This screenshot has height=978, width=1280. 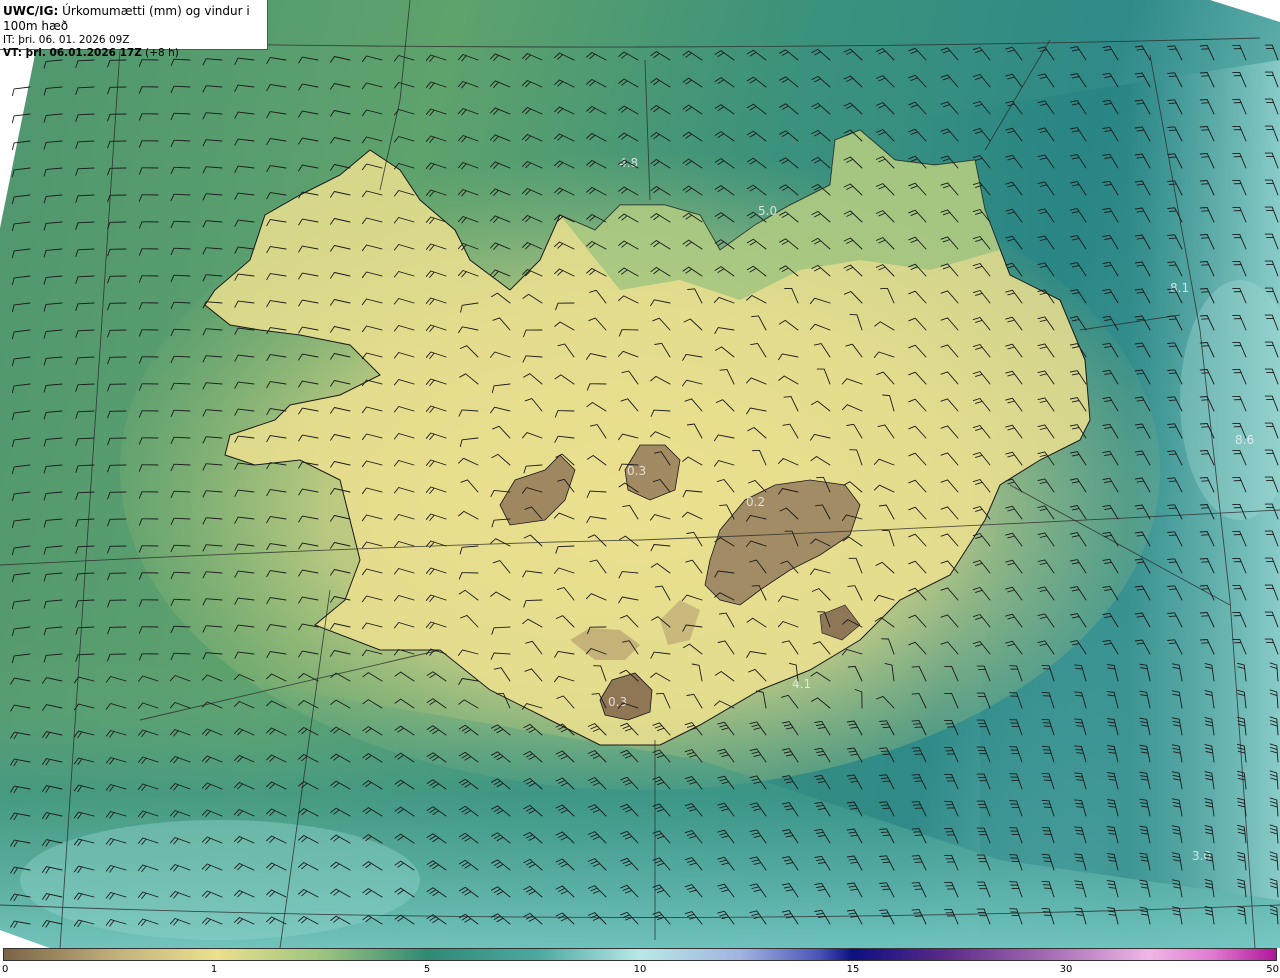 I want to click on value-label: 8.1, so click(x=1179, y=288).